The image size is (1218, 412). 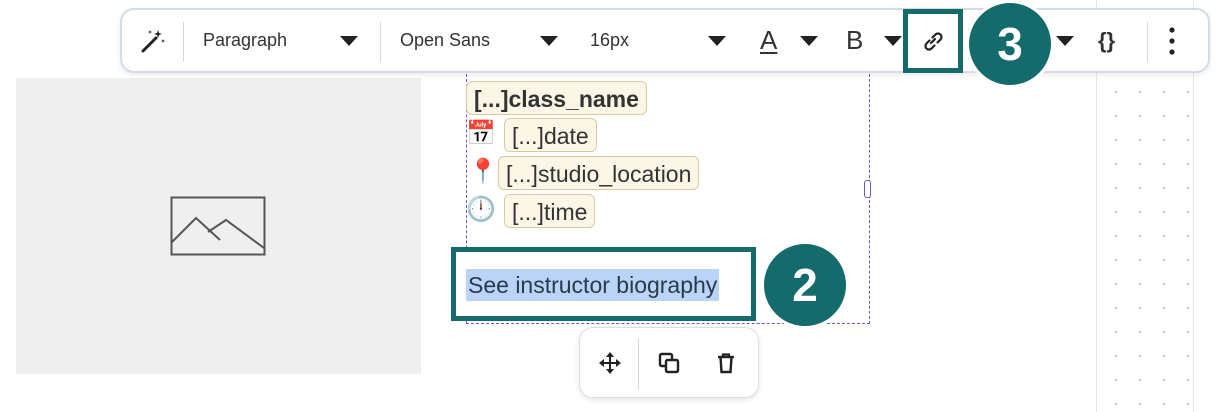 What do you see at coordinates (610, 363) in the screenshot?
I see `move-icon` at bounding box center [610, 363].